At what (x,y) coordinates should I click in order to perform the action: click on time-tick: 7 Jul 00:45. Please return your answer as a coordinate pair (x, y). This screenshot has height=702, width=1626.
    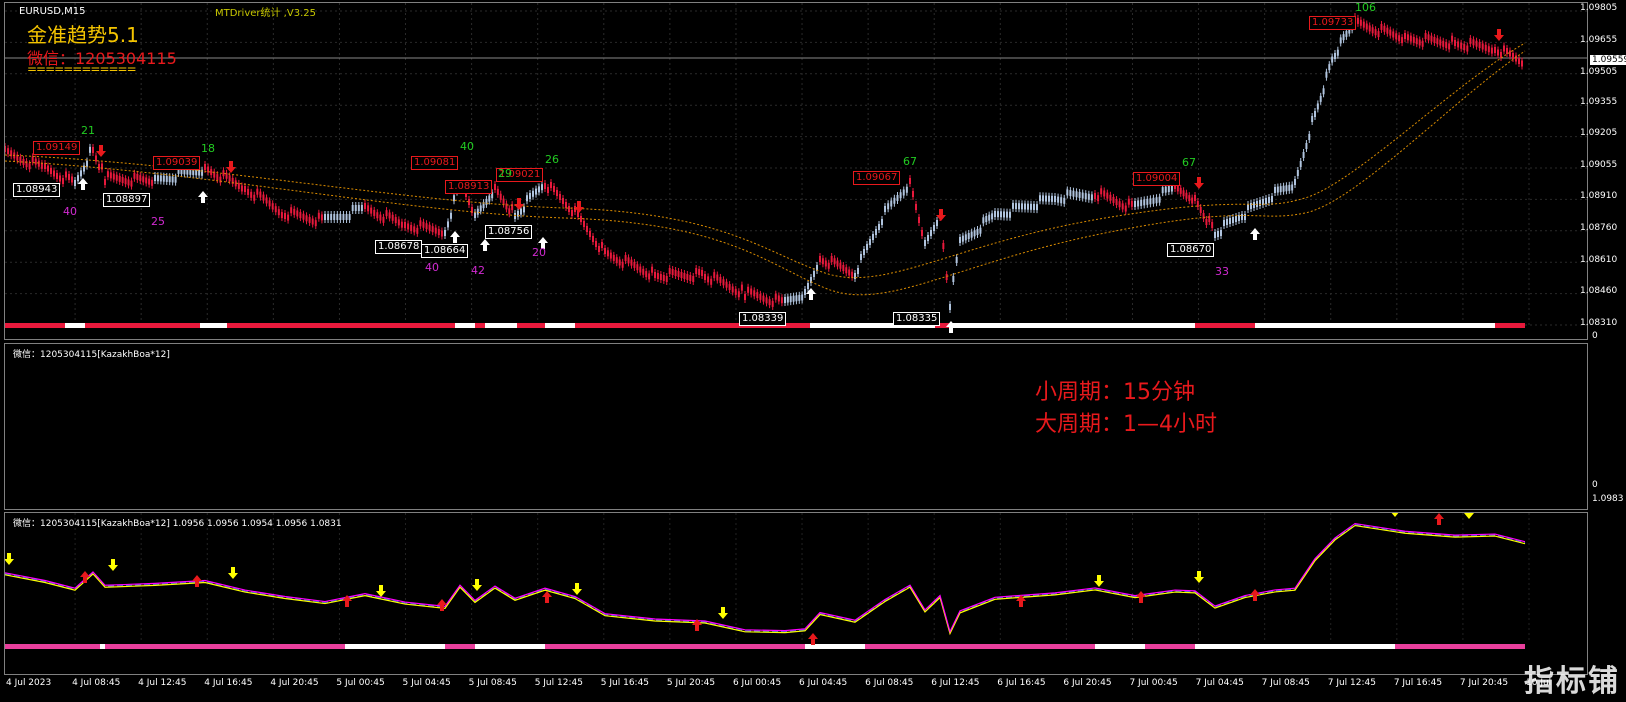
    Looking at the image, I should click on (1153, 683).